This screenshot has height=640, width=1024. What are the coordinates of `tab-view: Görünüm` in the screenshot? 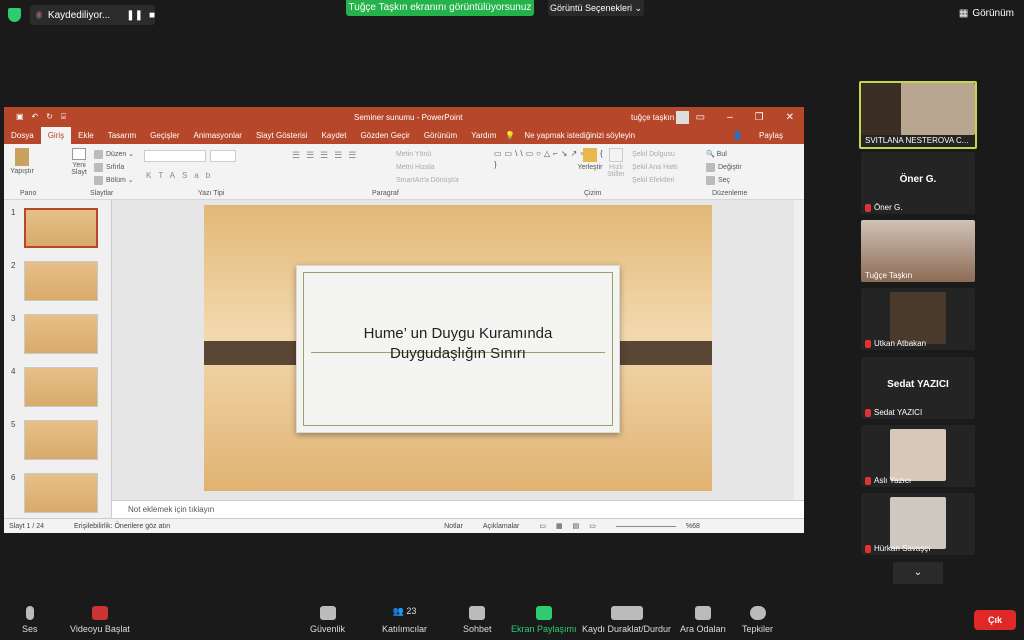 It's located at (440, 135).